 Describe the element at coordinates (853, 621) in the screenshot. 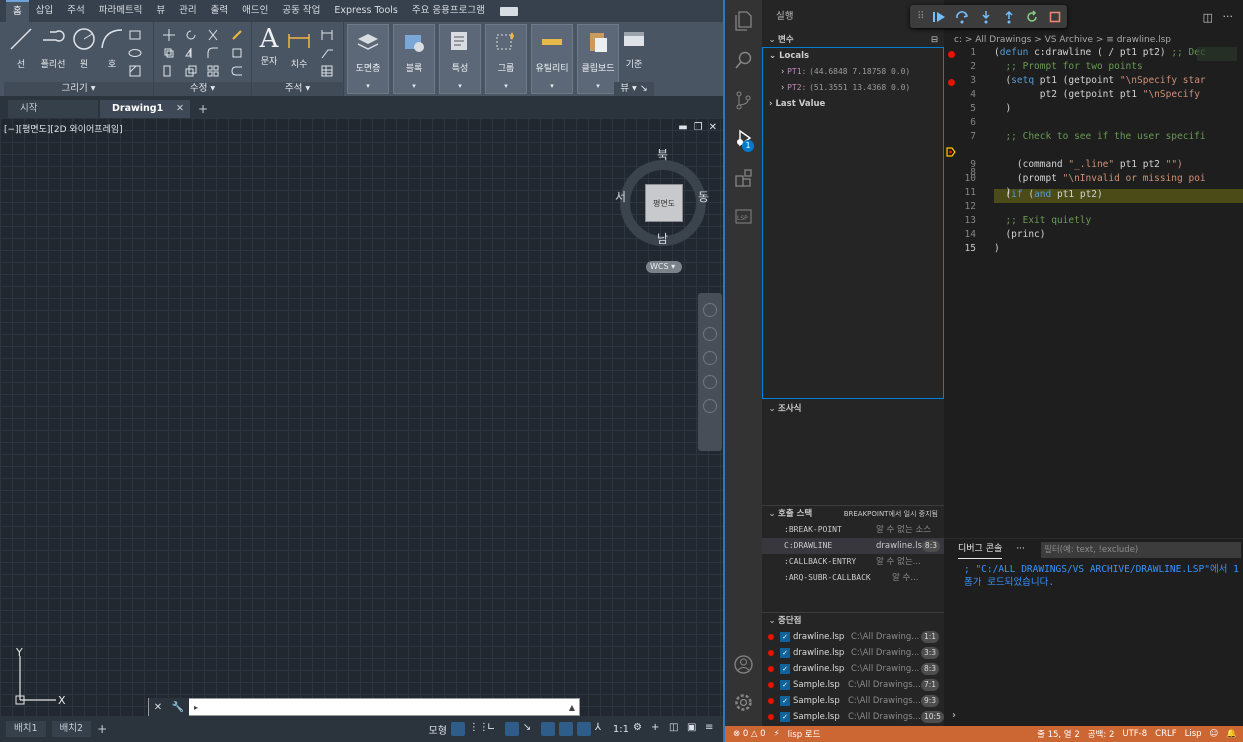

I see `breakpoints-section-header: ⌄ 중단점` at that location.